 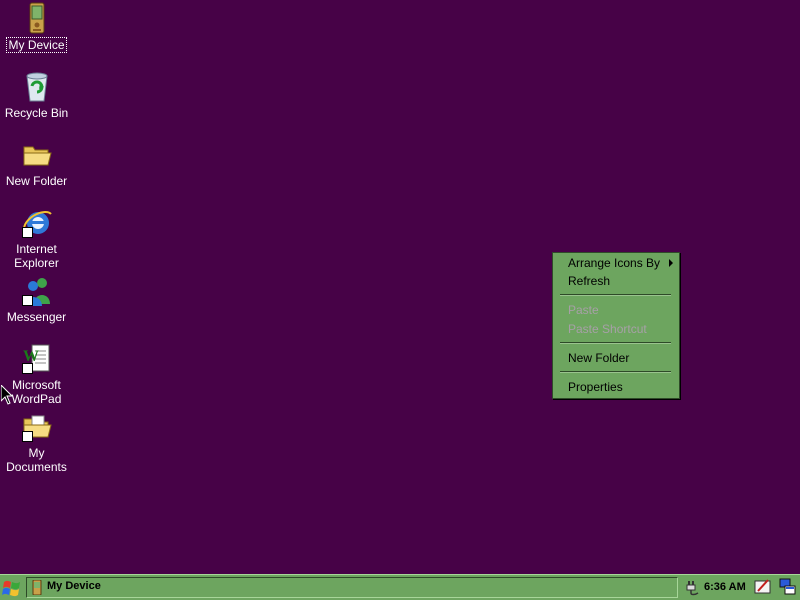 What do you see at coordinates (583, 310) in the screenshot?
I see `menu-item-label: Paste` at bounding box center [583, 310].